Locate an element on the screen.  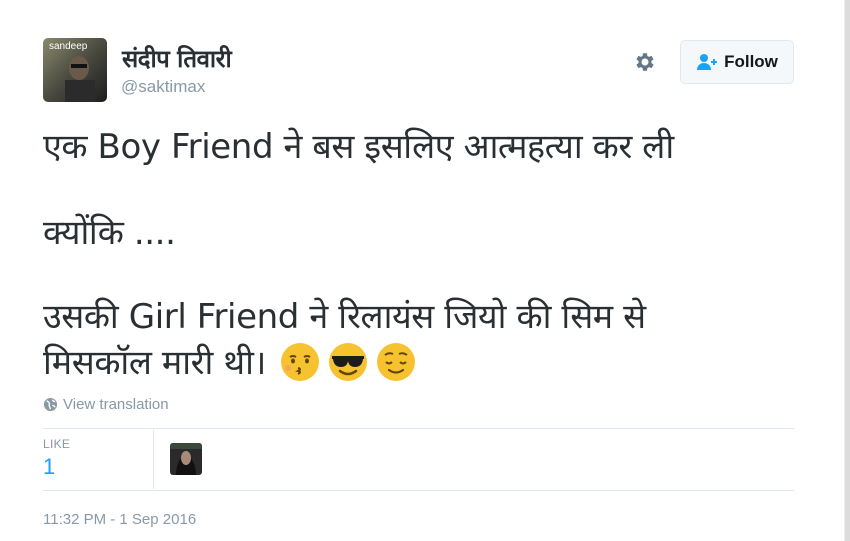
window-edge is located at coordinates (847, 270).